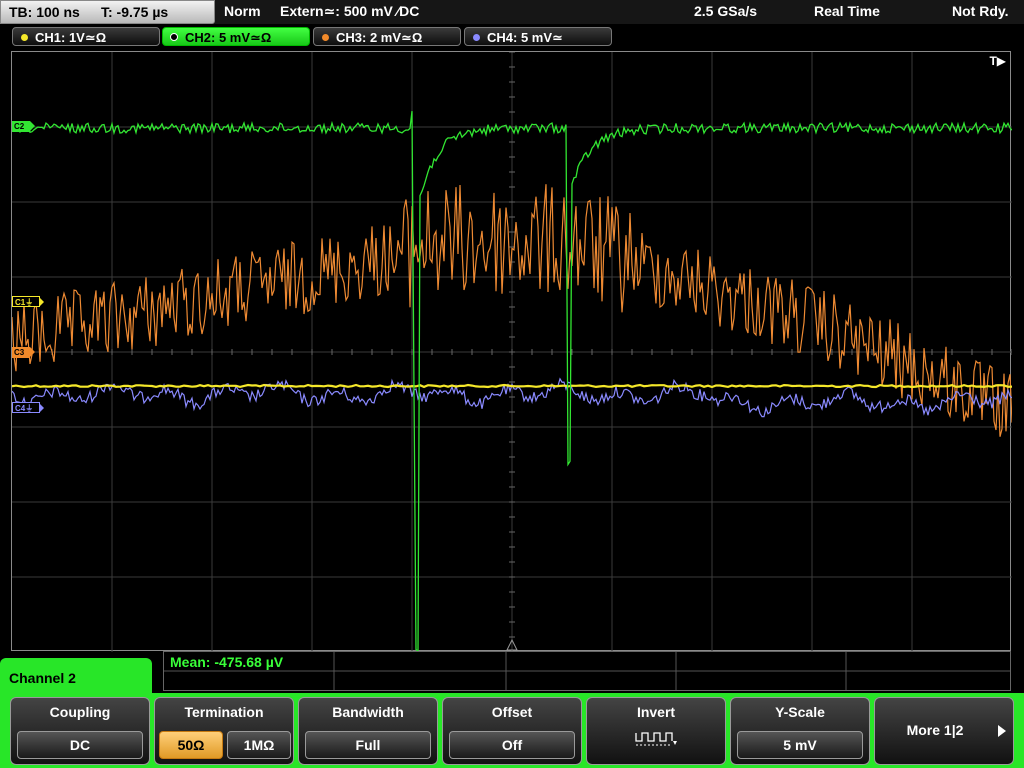  What do you see at coordinates (997, 61) in the screenshot?
I see `trigger-level-marker: T▶` at bounding box center [997, 61].